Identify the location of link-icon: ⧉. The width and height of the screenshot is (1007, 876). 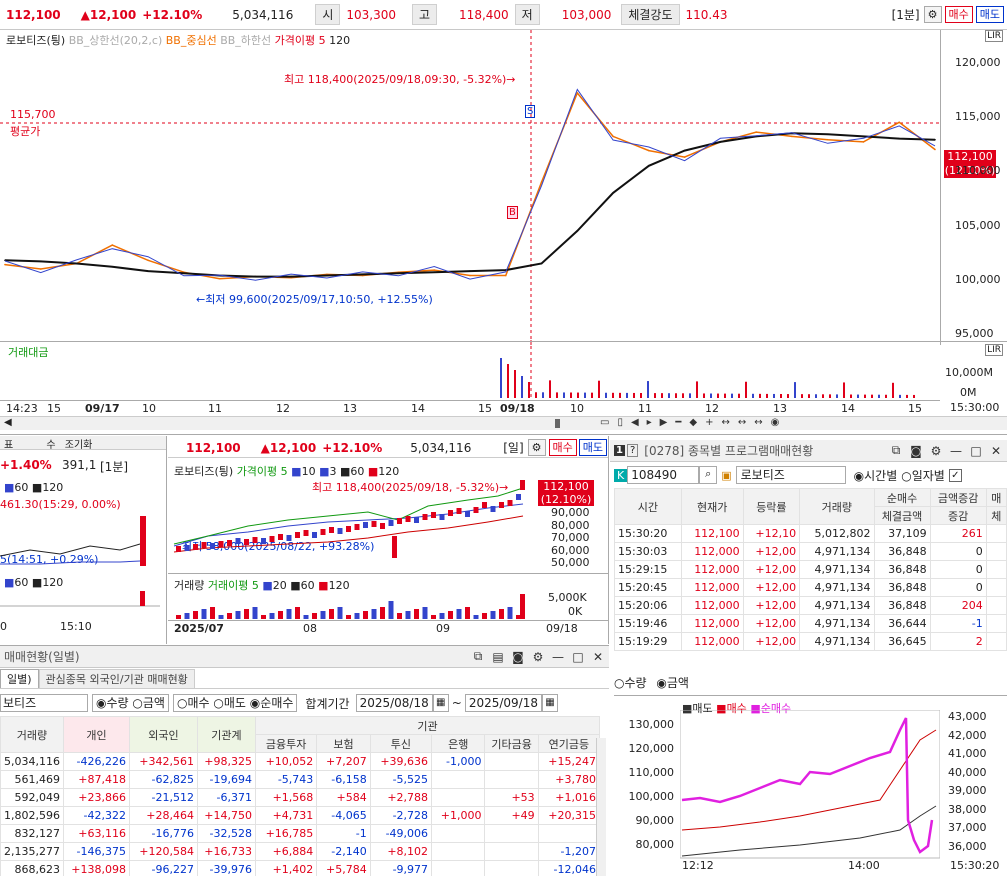
(896, 450).